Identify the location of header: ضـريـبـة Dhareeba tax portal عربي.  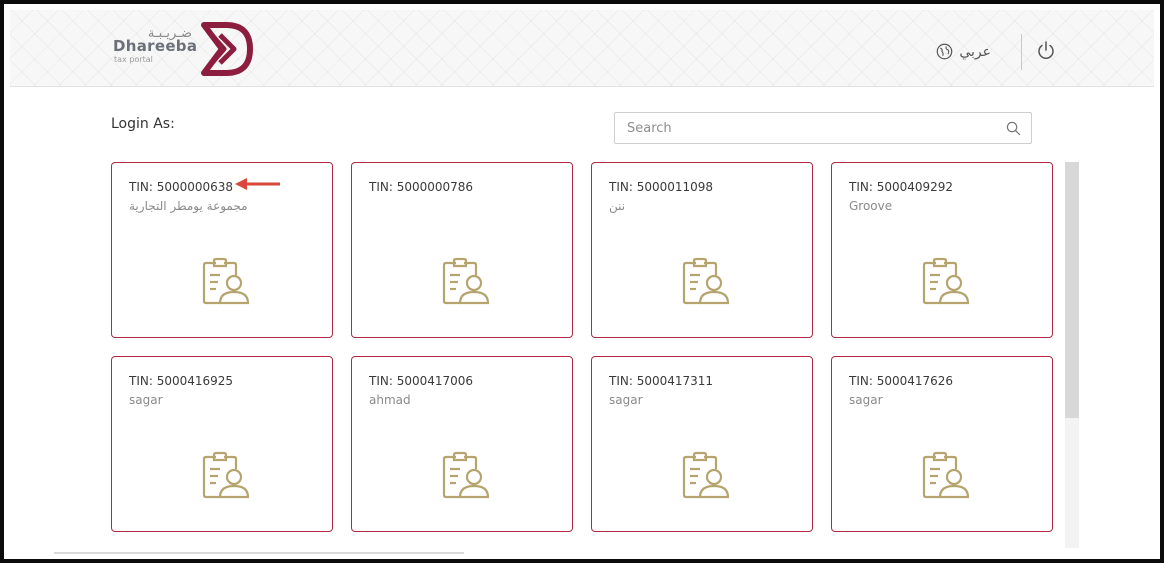
(582, 48).